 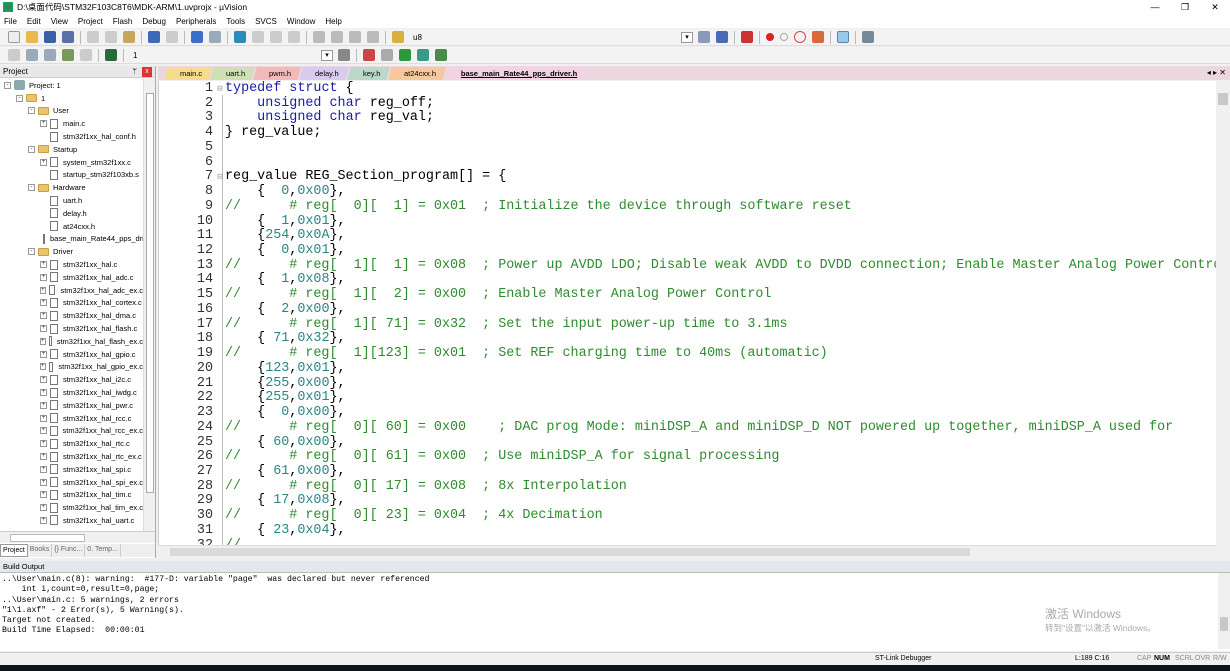 I want to click on tree-folder-item: - Hardware, so click(x=71, y=187).